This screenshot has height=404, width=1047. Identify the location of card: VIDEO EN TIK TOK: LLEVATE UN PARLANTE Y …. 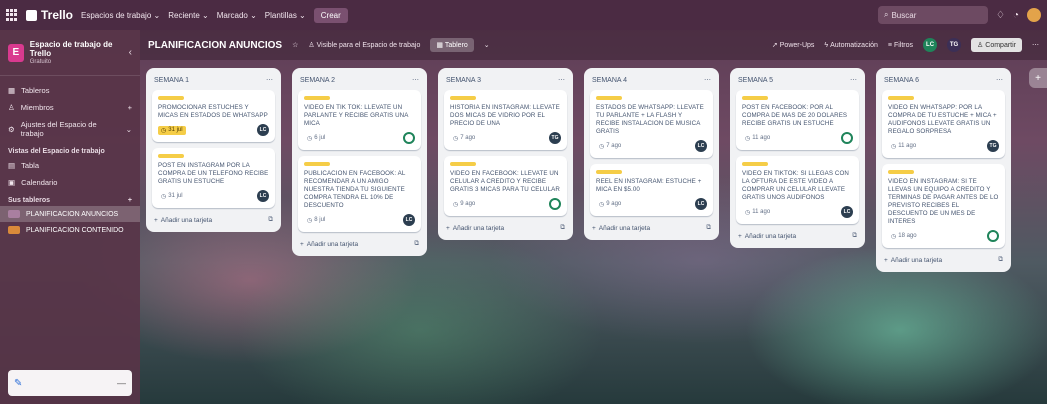
(359, 120).